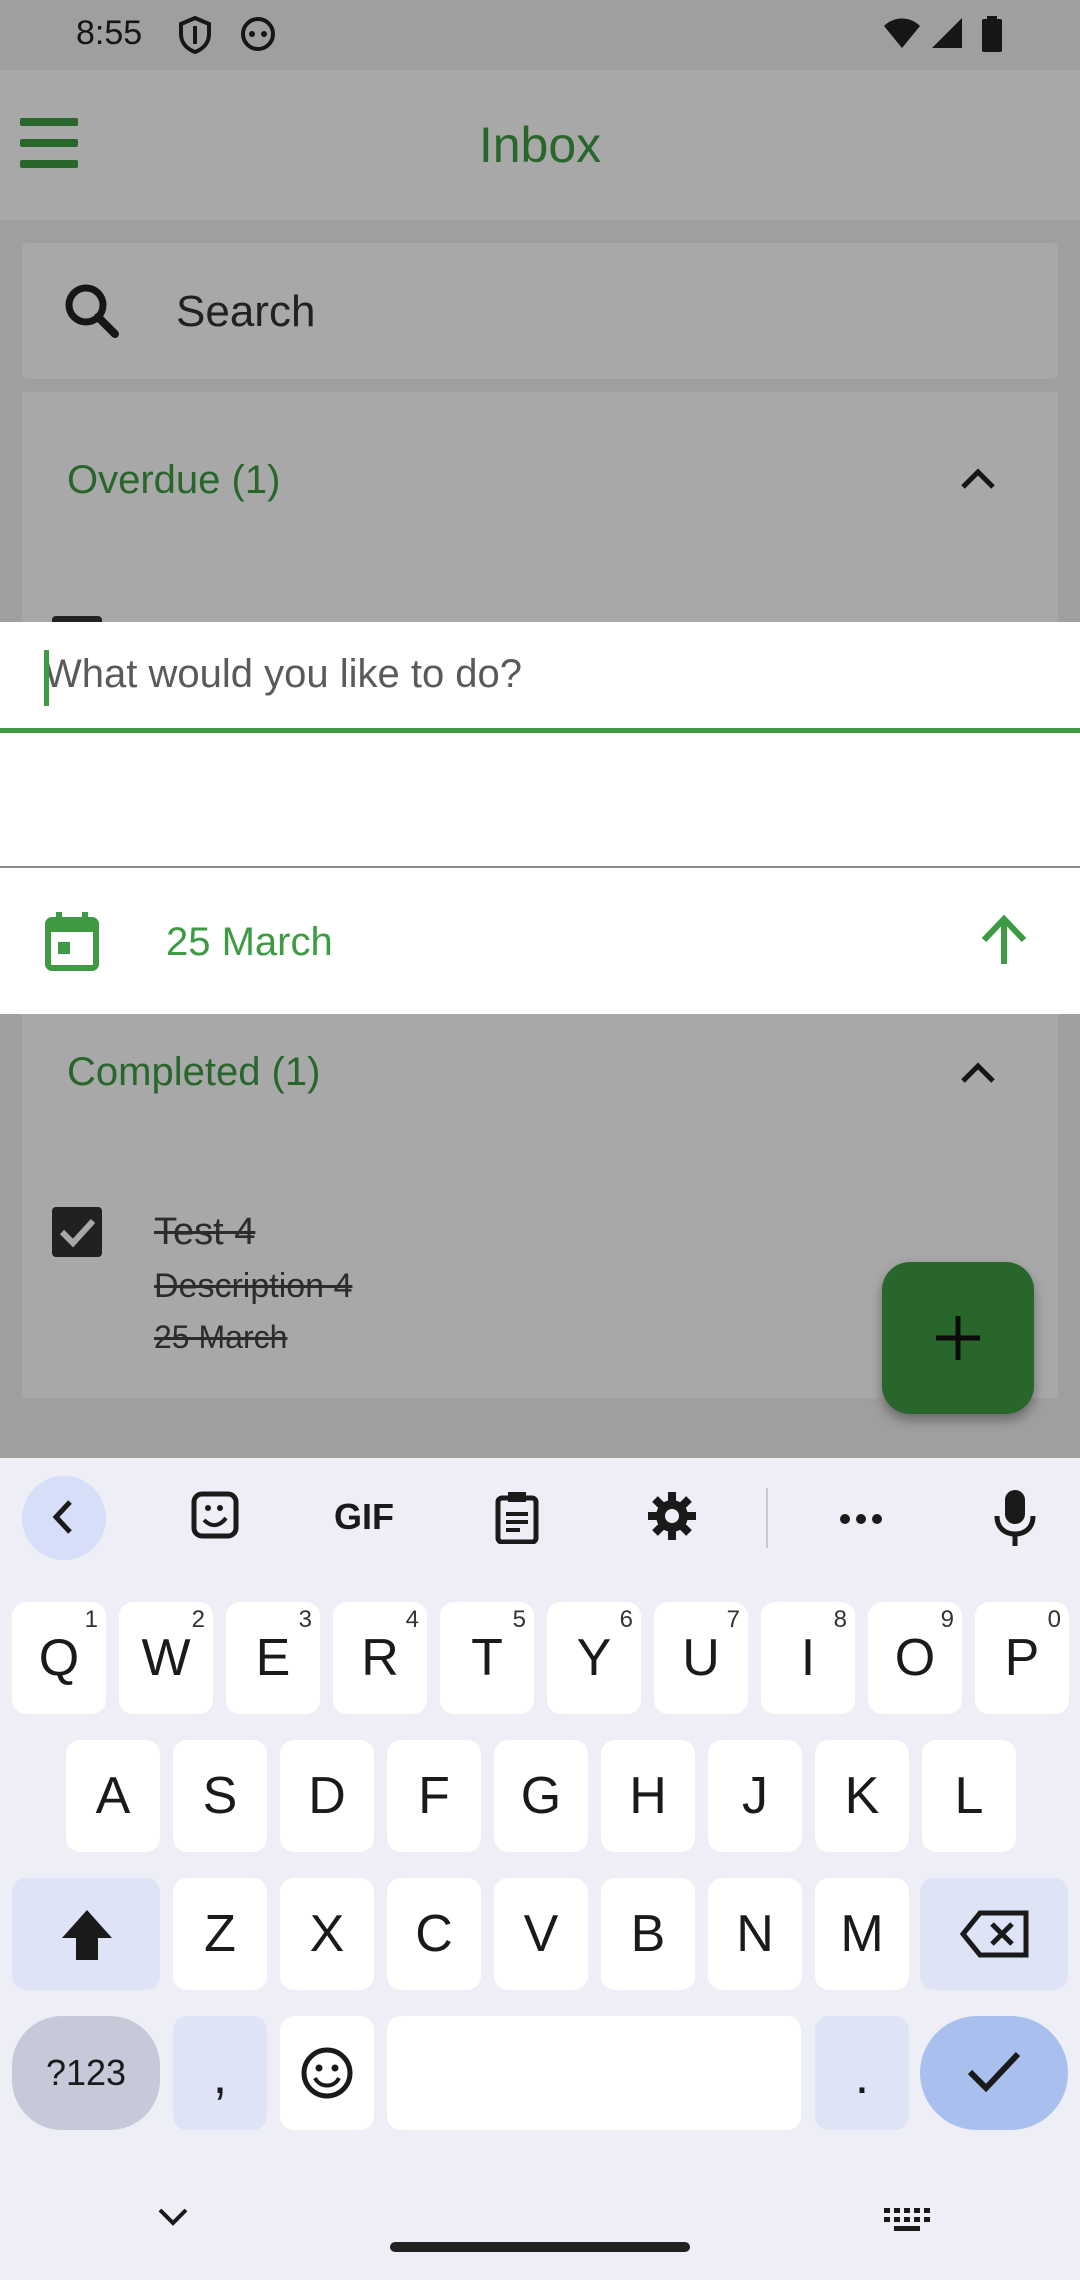 The width and height of the screenshot is (1080, 2280). I want to click on key-w: W2, so click(166, 1658).